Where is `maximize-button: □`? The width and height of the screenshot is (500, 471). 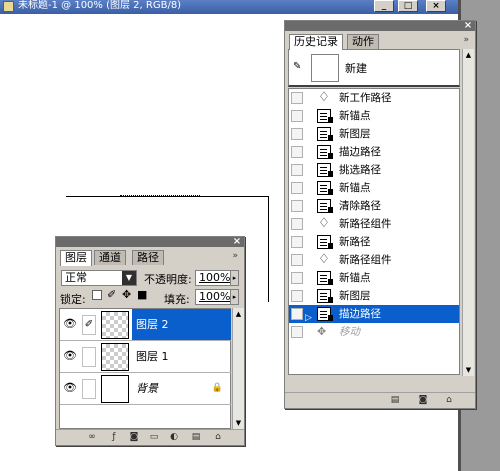 maximize-button: □ is located at coordinates (408, 6).